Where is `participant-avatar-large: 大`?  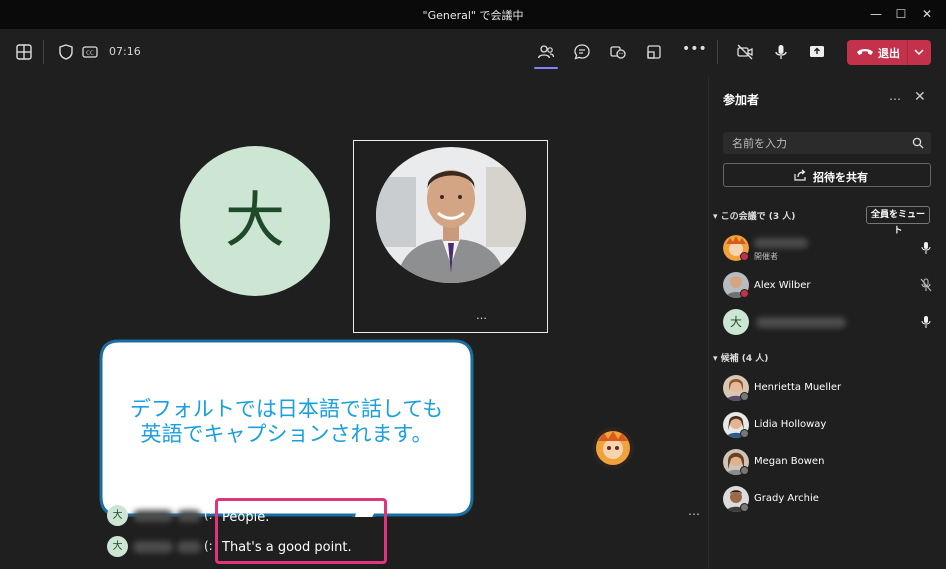
participant-avatar-large: 大 is located at coordinates (255, 221).